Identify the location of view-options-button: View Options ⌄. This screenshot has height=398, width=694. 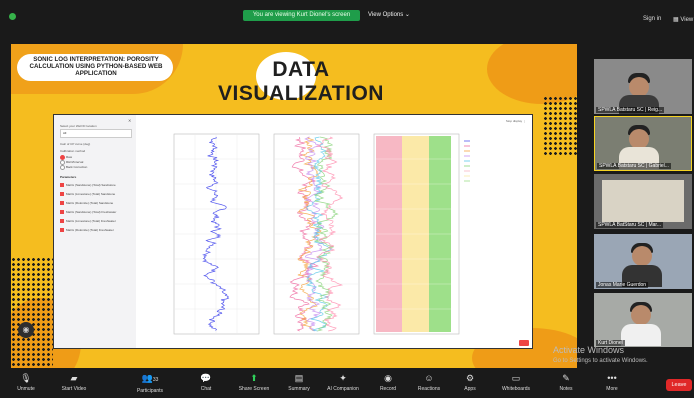
(389, 15).